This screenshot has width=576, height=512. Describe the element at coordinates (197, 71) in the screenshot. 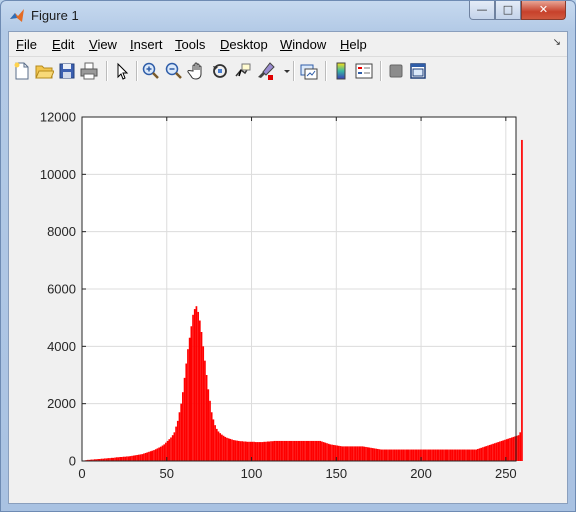

I see `hand-icon` at that location.